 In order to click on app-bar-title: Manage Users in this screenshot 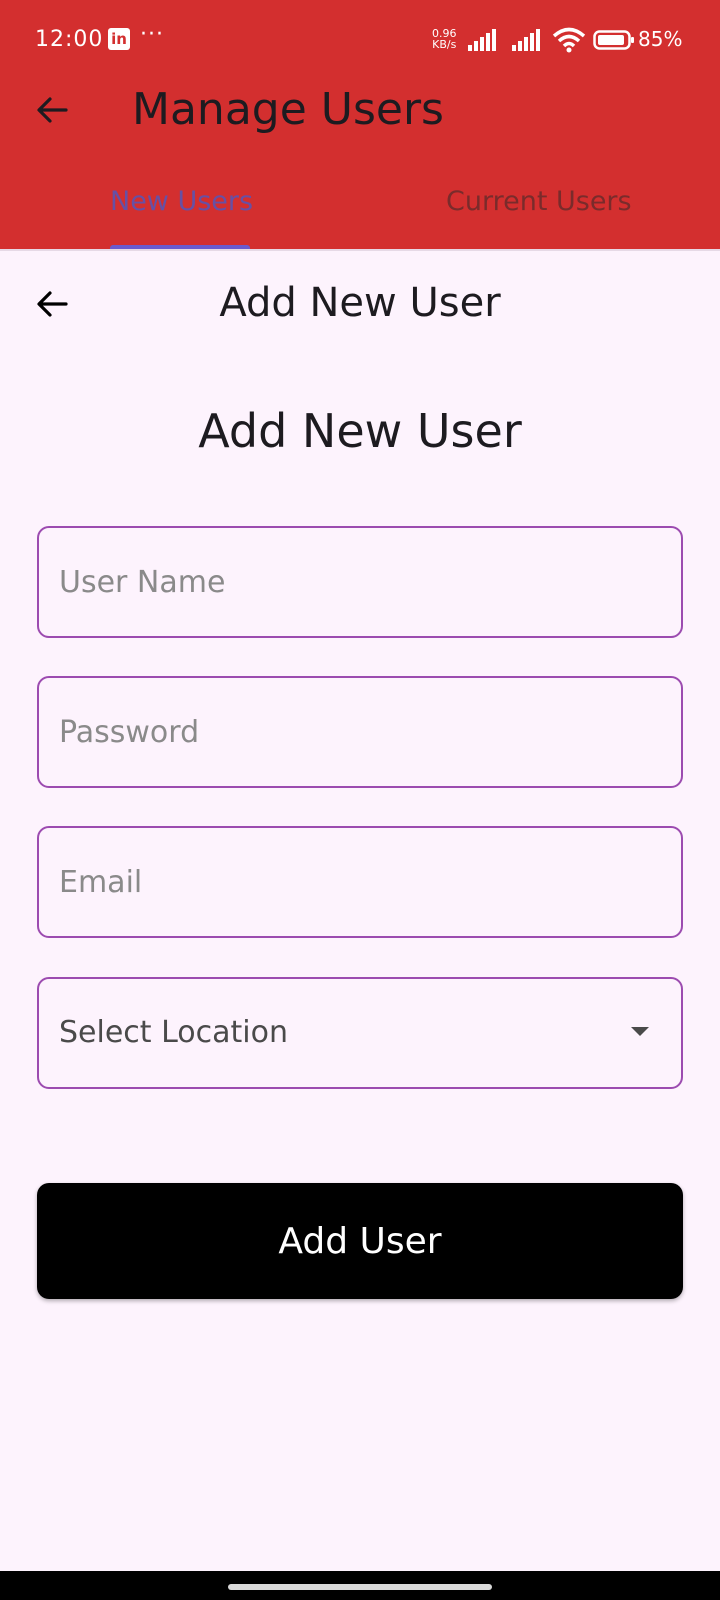, I will do `click(288, 109)`.